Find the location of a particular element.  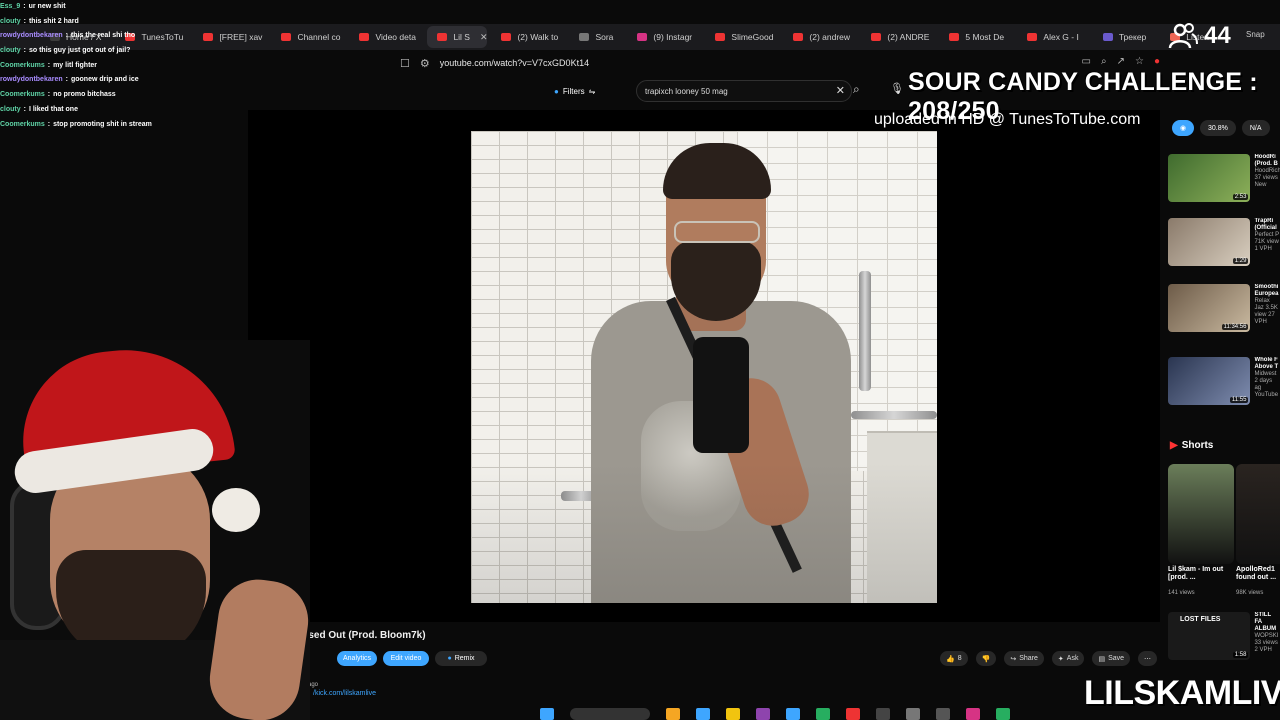

browser-tab: 5 Most De is located at coordinates (976, 37).